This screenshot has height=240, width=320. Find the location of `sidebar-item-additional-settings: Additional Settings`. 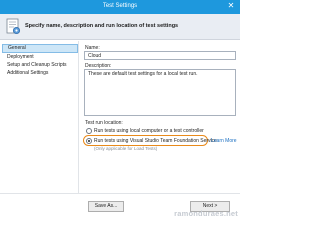

sidebar-item-additional-settings: Additional Settings is located at coordinates (40, 73).